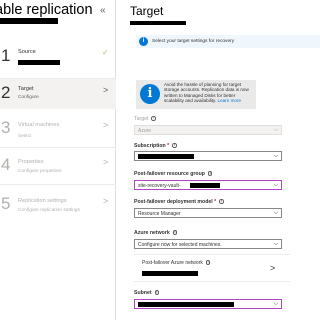  Describe the element at coordinates (208, 213) in the screenshot. I see `deployment-model-dropdown: Resource Manager ⌵` at that location.